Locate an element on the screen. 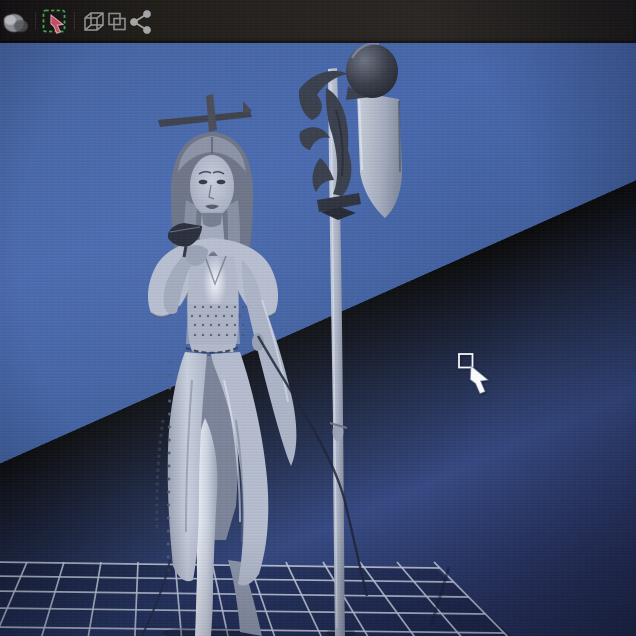  select-tool-icon is located at coordinates (55, 22).